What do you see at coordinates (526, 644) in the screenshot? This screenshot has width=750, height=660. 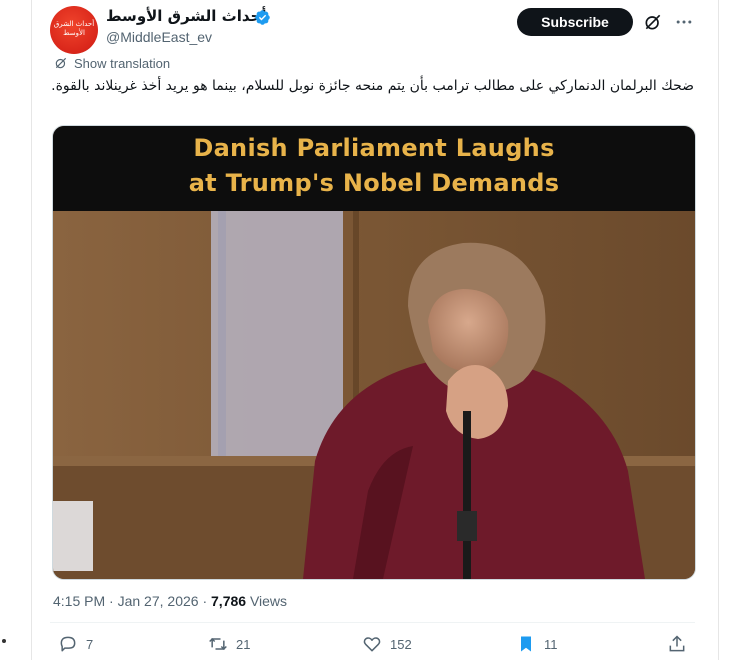 I see `bookmark-icon` at bounding box center [526, 644].